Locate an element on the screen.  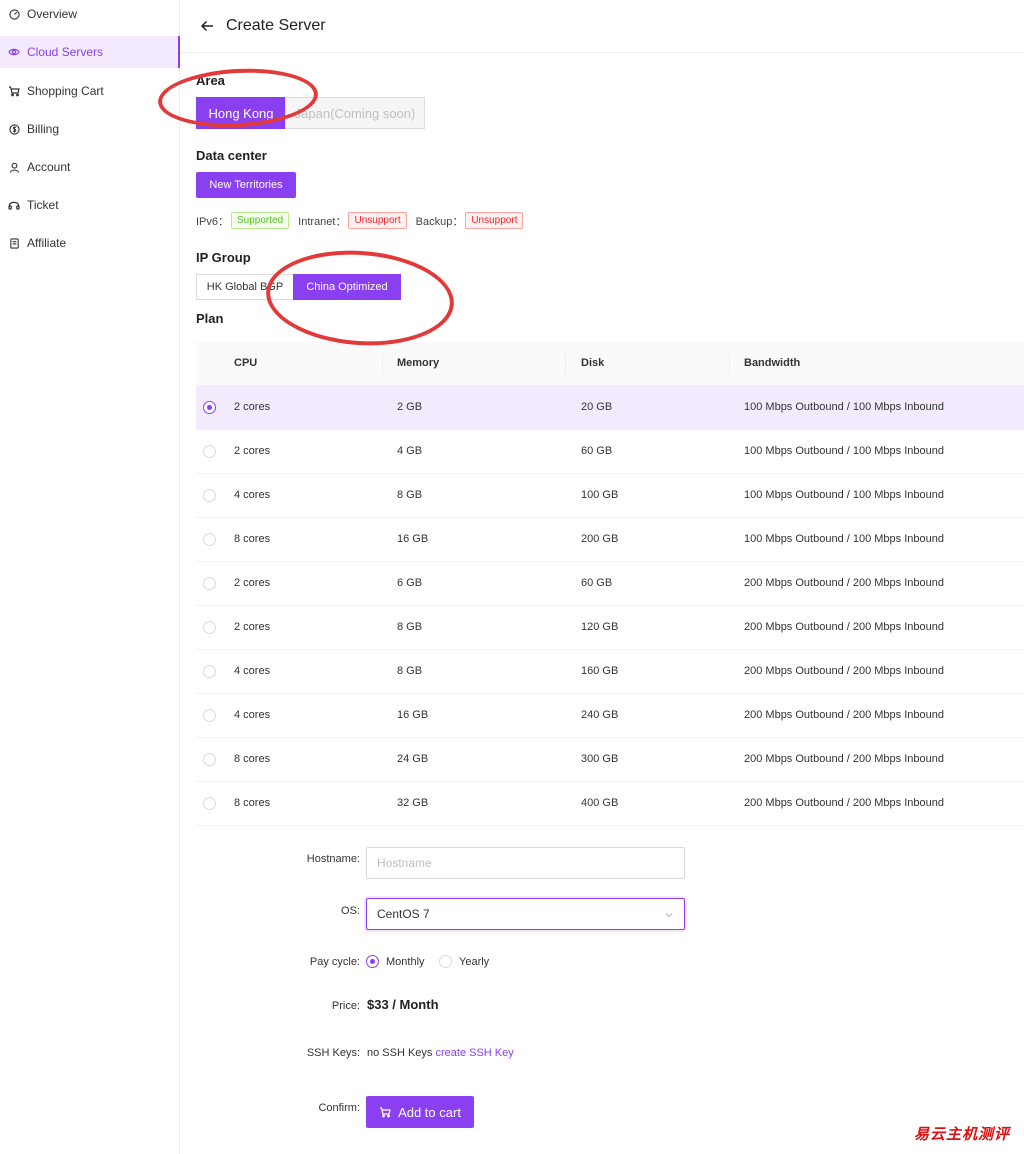
hostname-input is located at coordinates (525, 863).